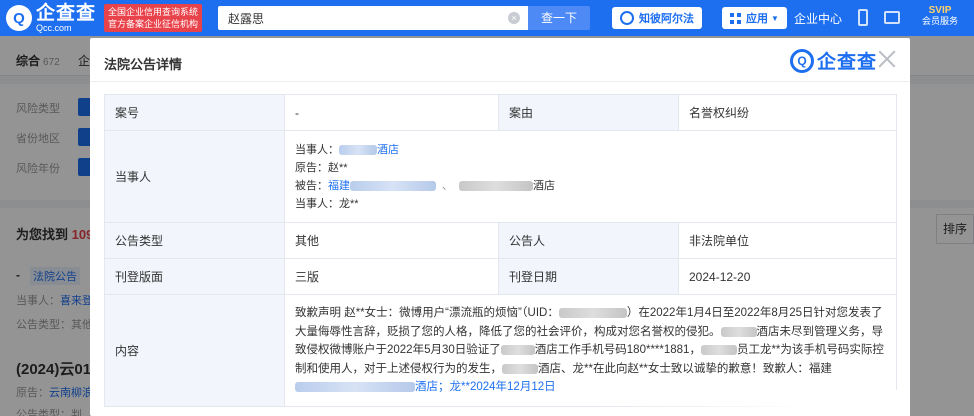  What do you see at coordinates (194, 112) in the screenshot?
I see `case-number-label: 案号` at bounding box center [194, 112].